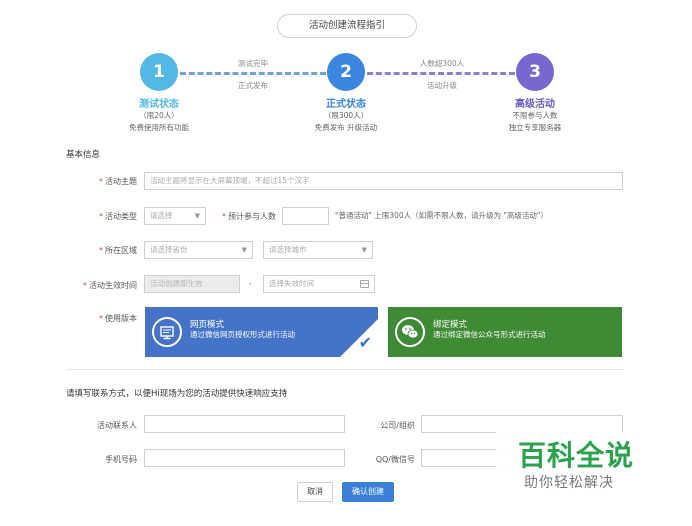 The image size is (692, 526). Describe the element at coordinates (167, 332) in the screenshot. I see `monitor-icon` at that location.